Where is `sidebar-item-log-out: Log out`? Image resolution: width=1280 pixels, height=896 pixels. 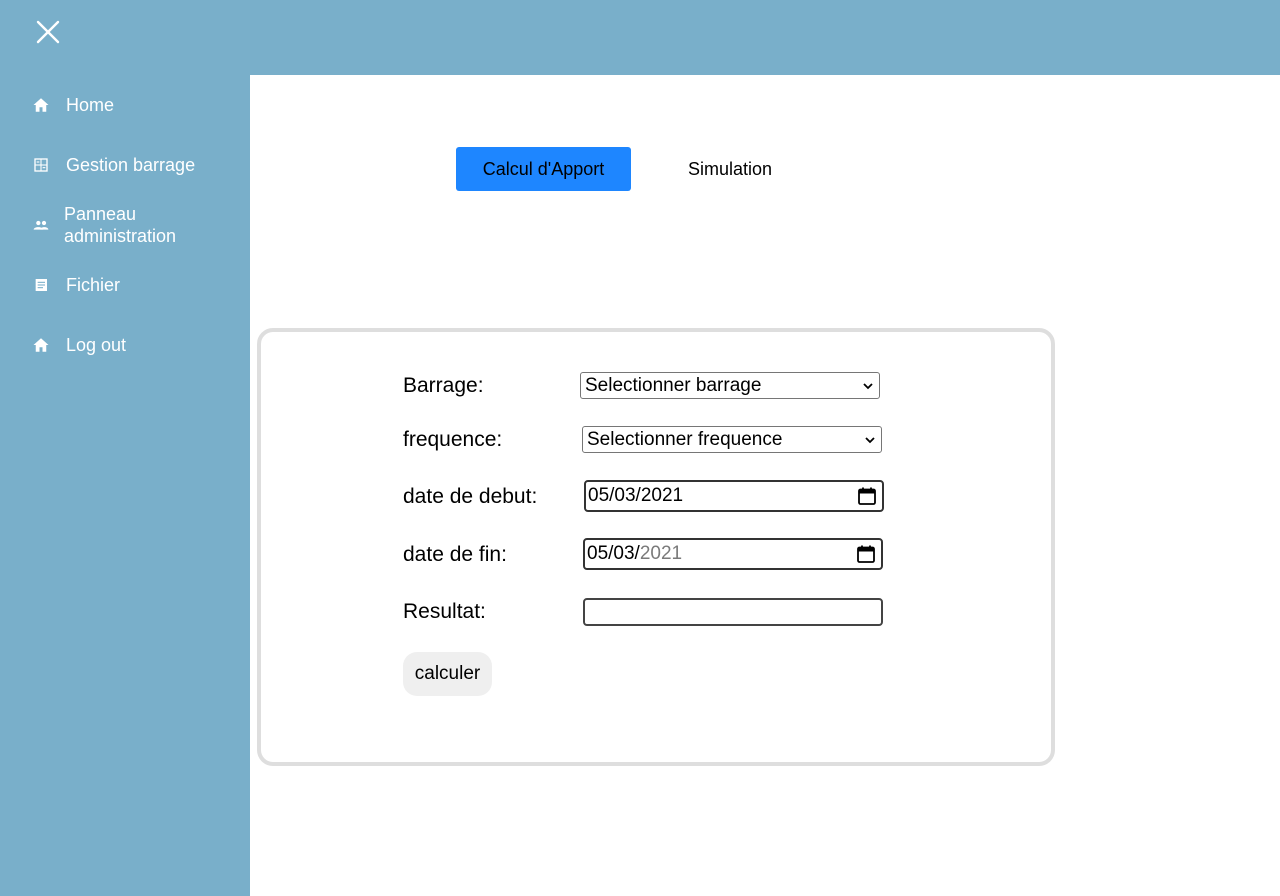
sidebar-item-log-out: Log out is located at coordinates (125, 345).